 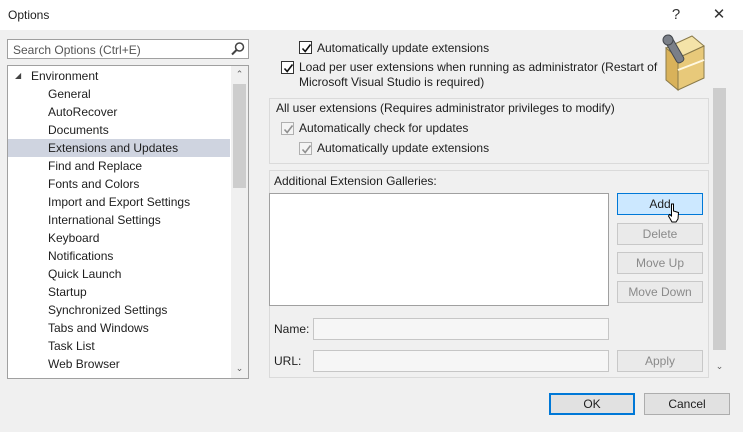 What do you see at coordinates (680, 63) in the screenshot?
I see `extensions-graphic-icon` at bounding box center [680, 63].